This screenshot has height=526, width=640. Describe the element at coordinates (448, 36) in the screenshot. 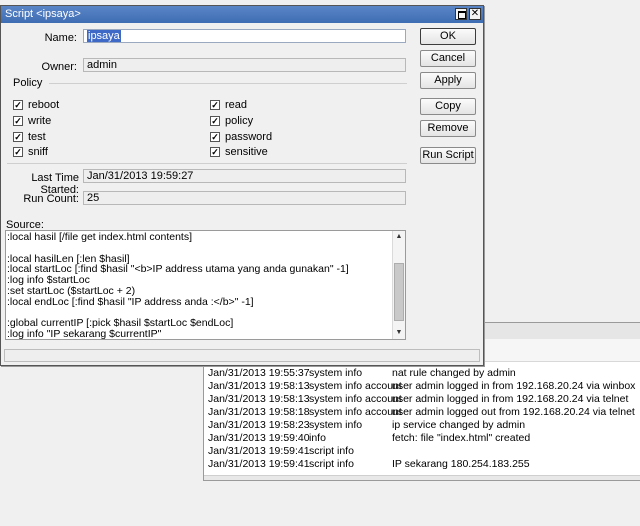

I see `ok-button: OK` at that location.